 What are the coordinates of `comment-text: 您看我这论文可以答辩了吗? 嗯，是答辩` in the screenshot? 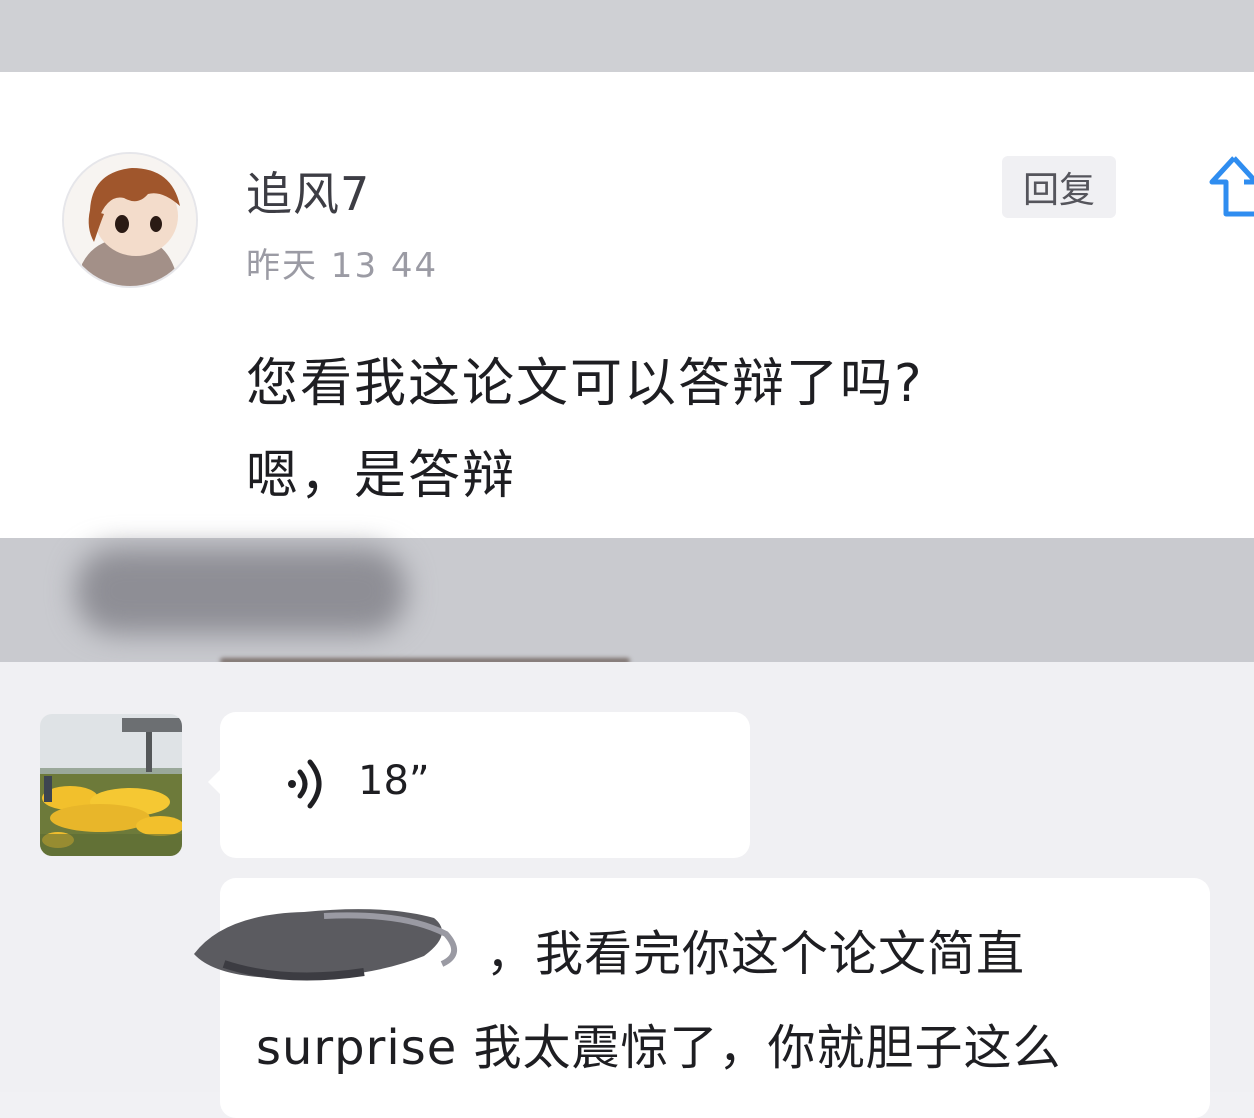 It's located at (585, 430).